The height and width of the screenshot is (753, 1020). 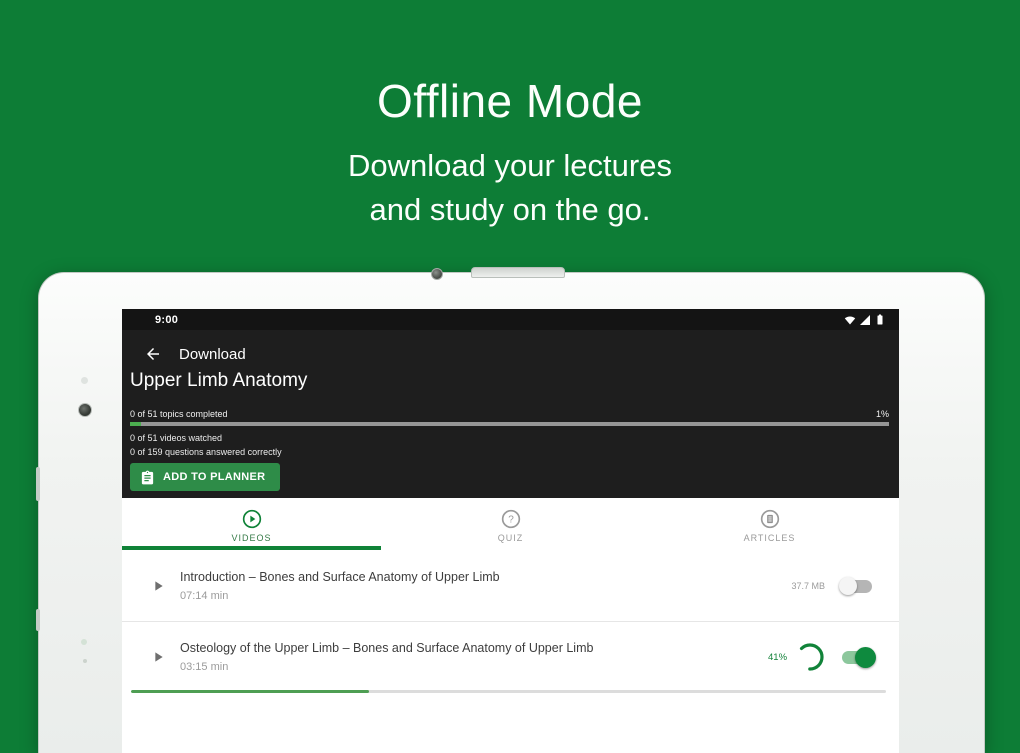 I want to click on add-to-planner-label: ADD TO PLANNER, so click(x=214, y=477).